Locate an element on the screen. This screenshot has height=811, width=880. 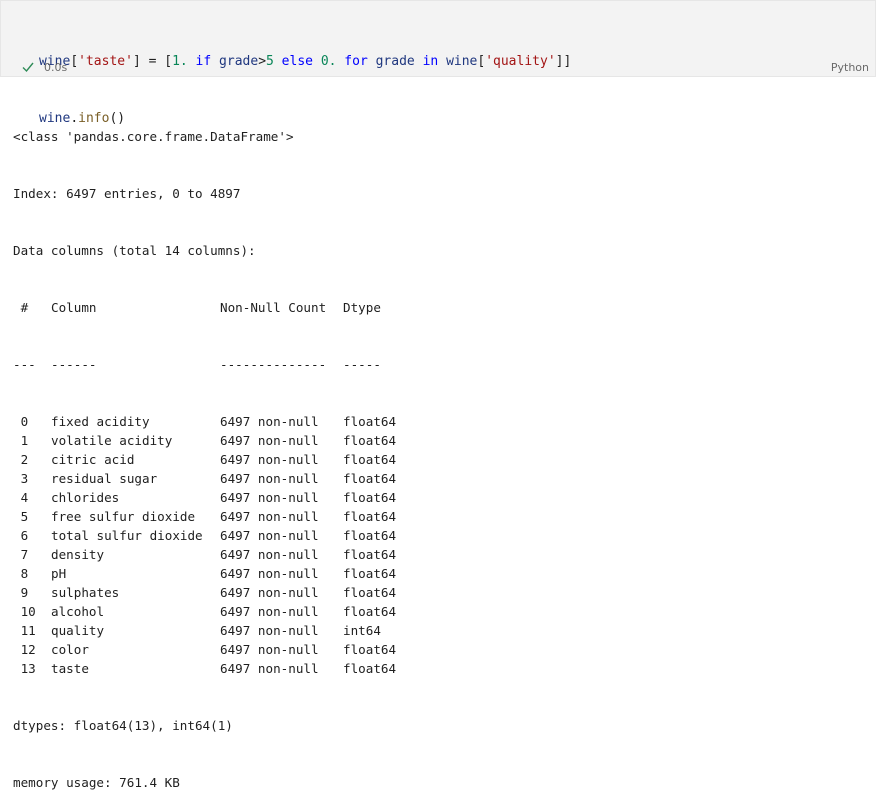
table-row: 11 quality 6497 non-null int64 is located at coordinates (204, 630).